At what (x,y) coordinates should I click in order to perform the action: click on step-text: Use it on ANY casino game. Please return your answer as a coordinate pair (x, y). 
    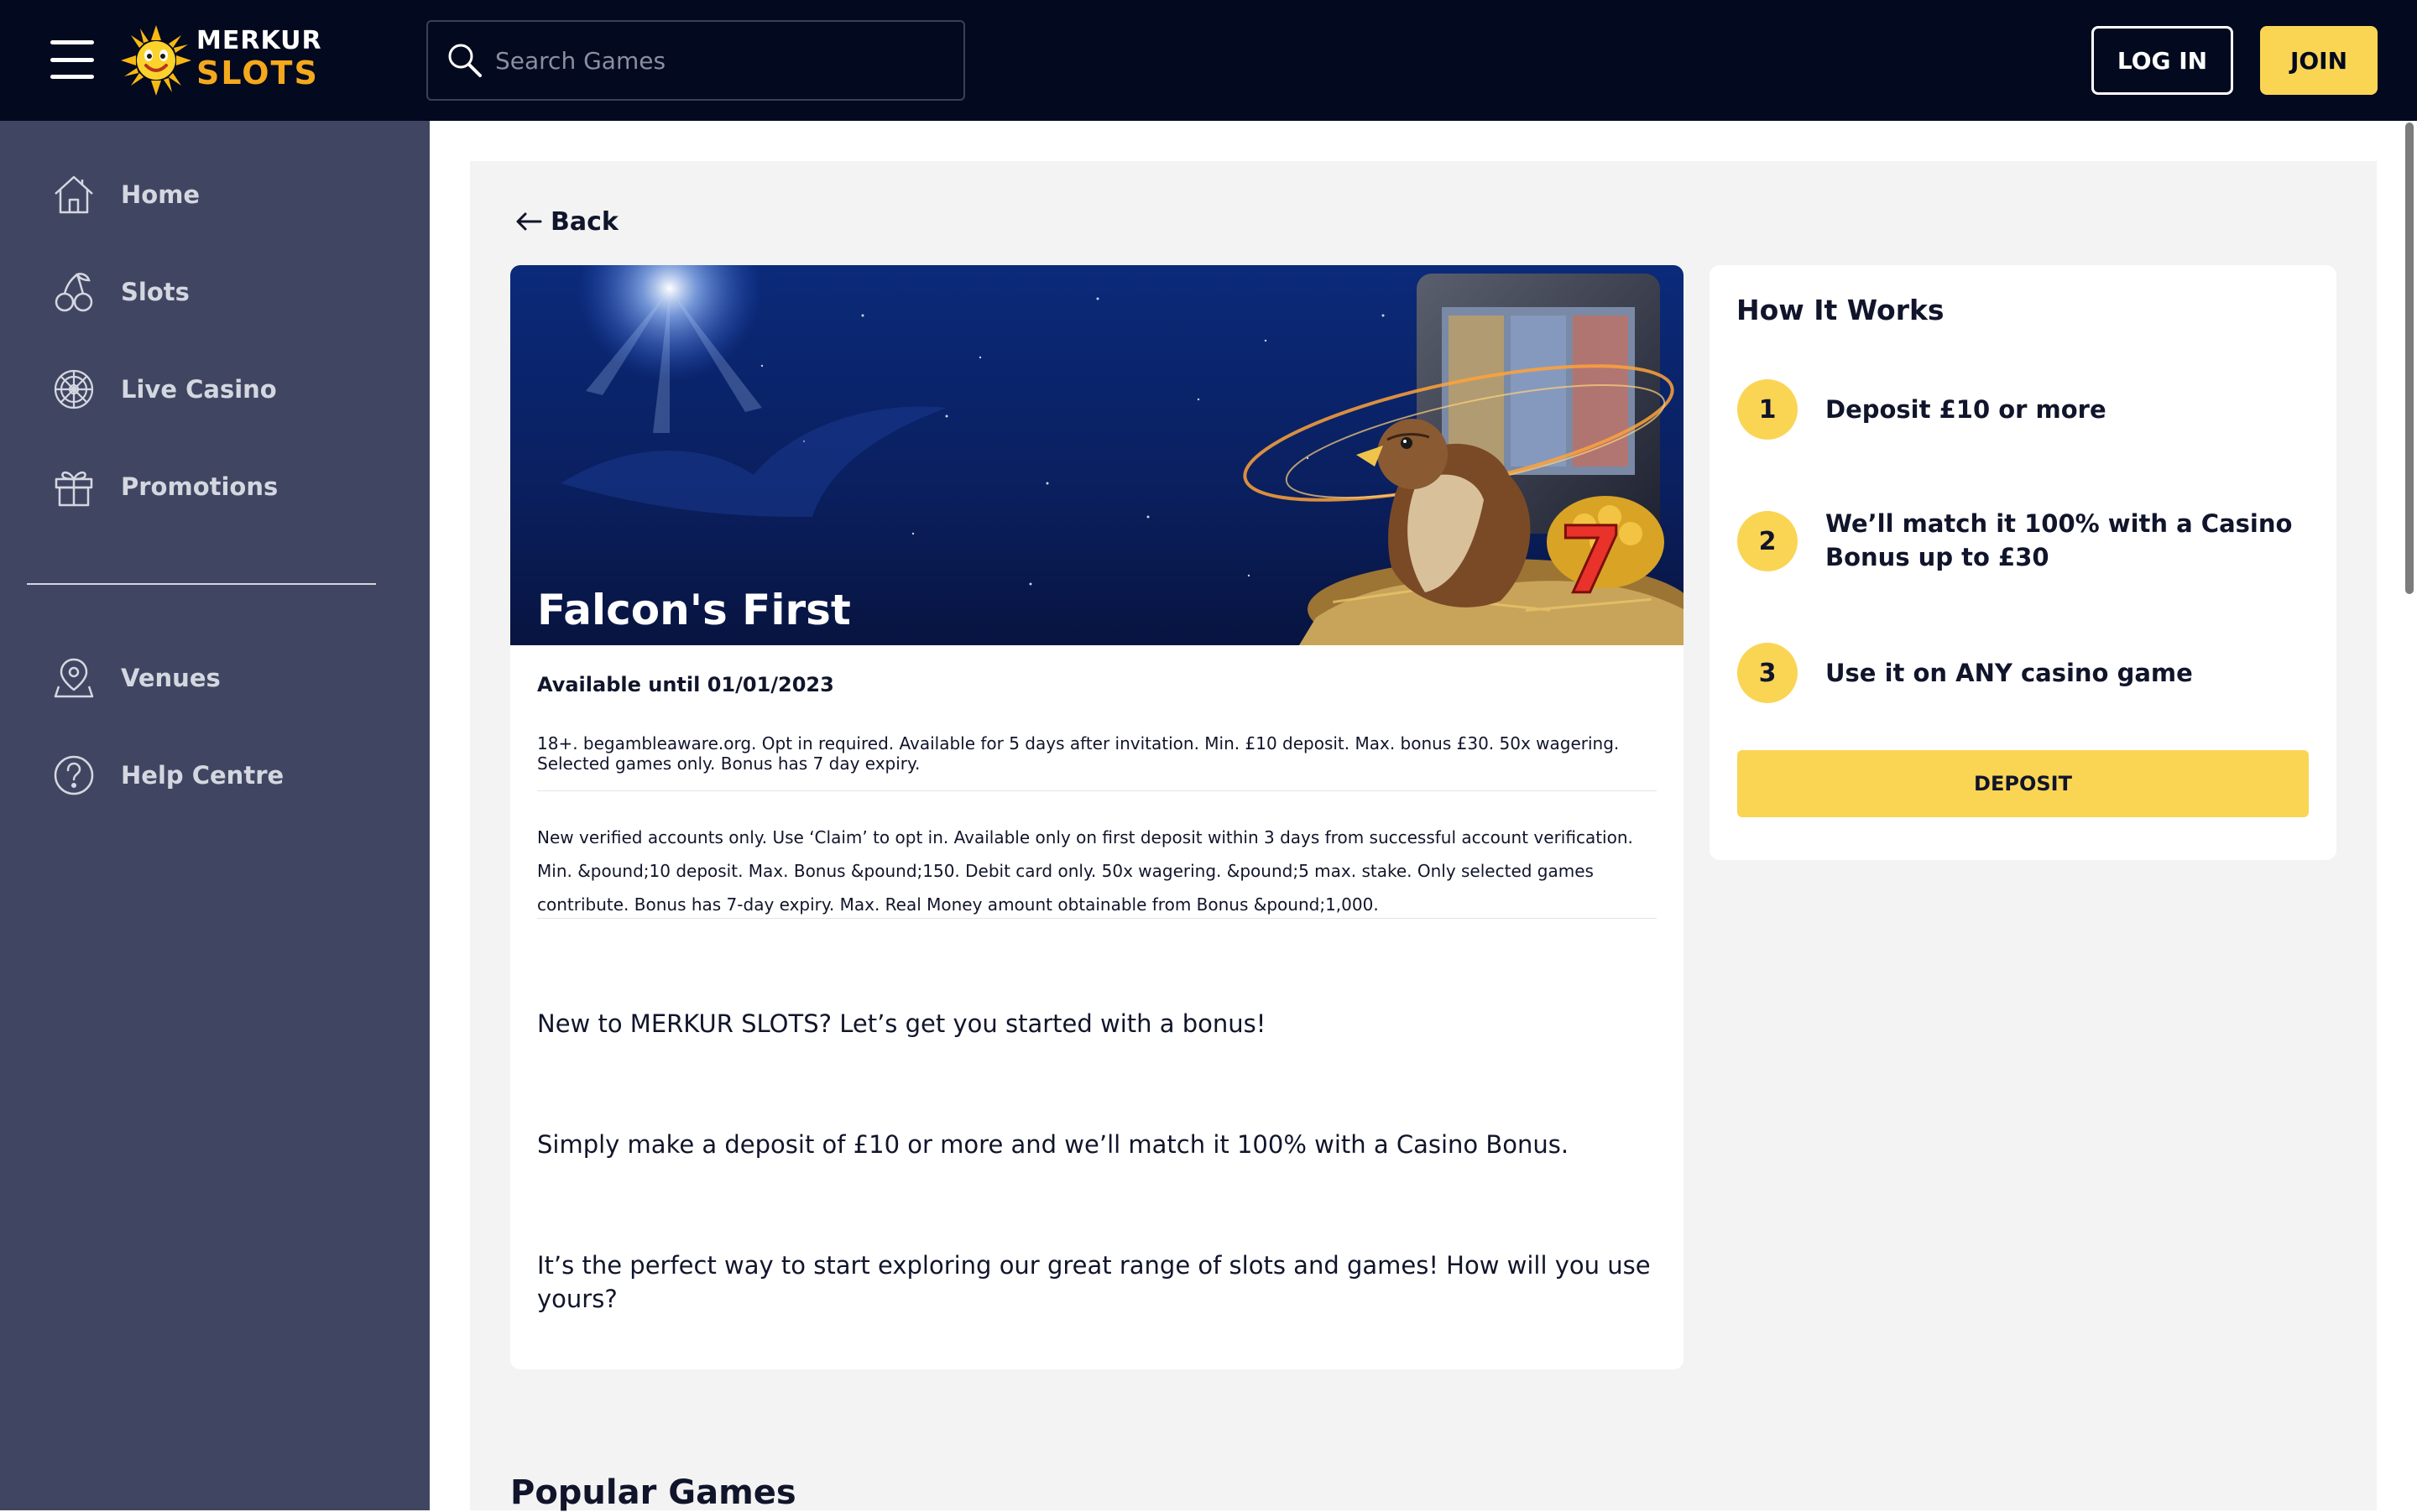
    Looking at the image, I should click on (2009, 673).